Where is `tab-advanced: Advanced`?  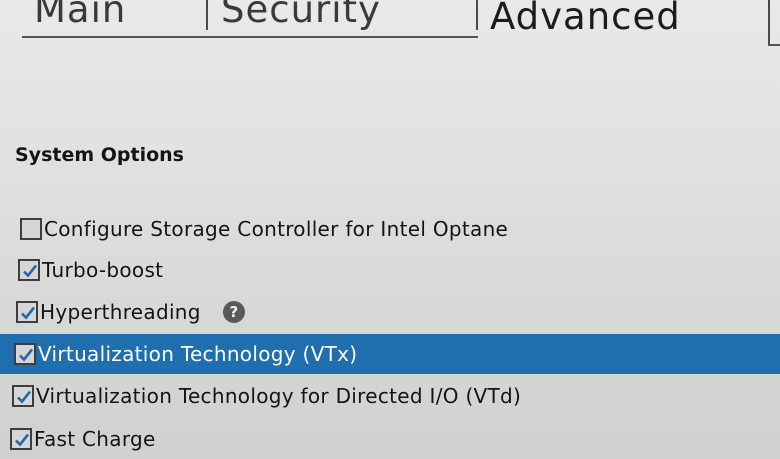
tab-advanced: Advanced is located at coordinates (585, 19).